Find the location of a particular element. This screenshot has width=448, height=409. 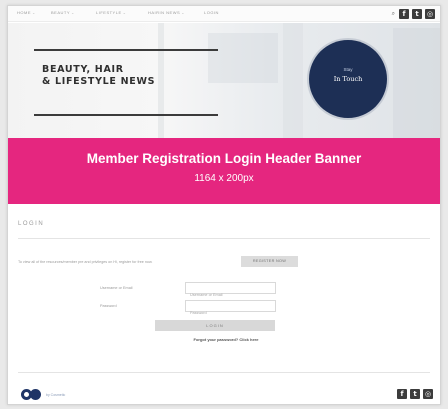

logo-disc-icon is located at coordinates (35, 394).